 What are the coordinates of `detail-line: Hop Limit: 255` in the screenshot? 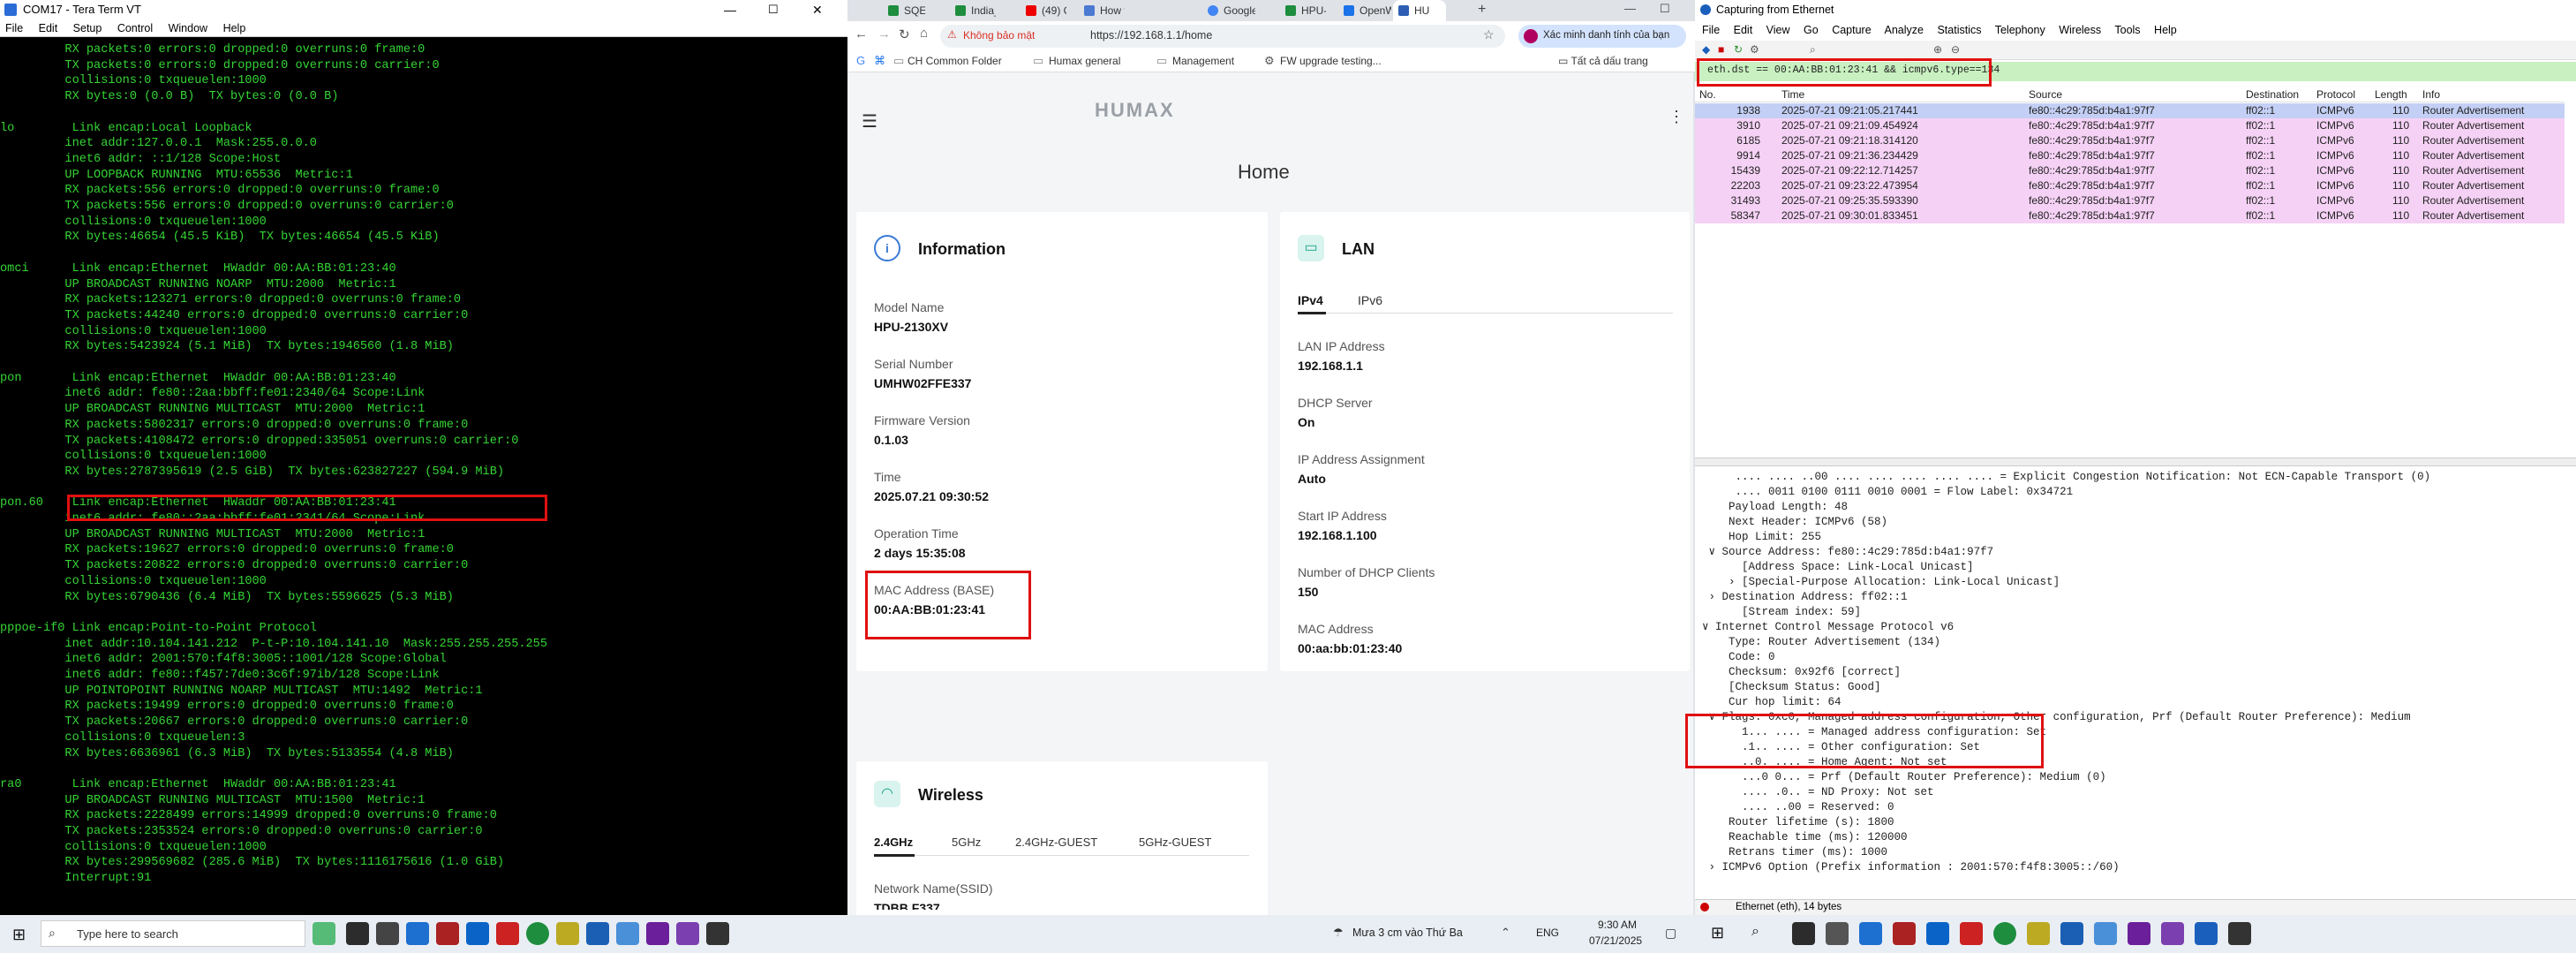 It's located at (1762, 538).